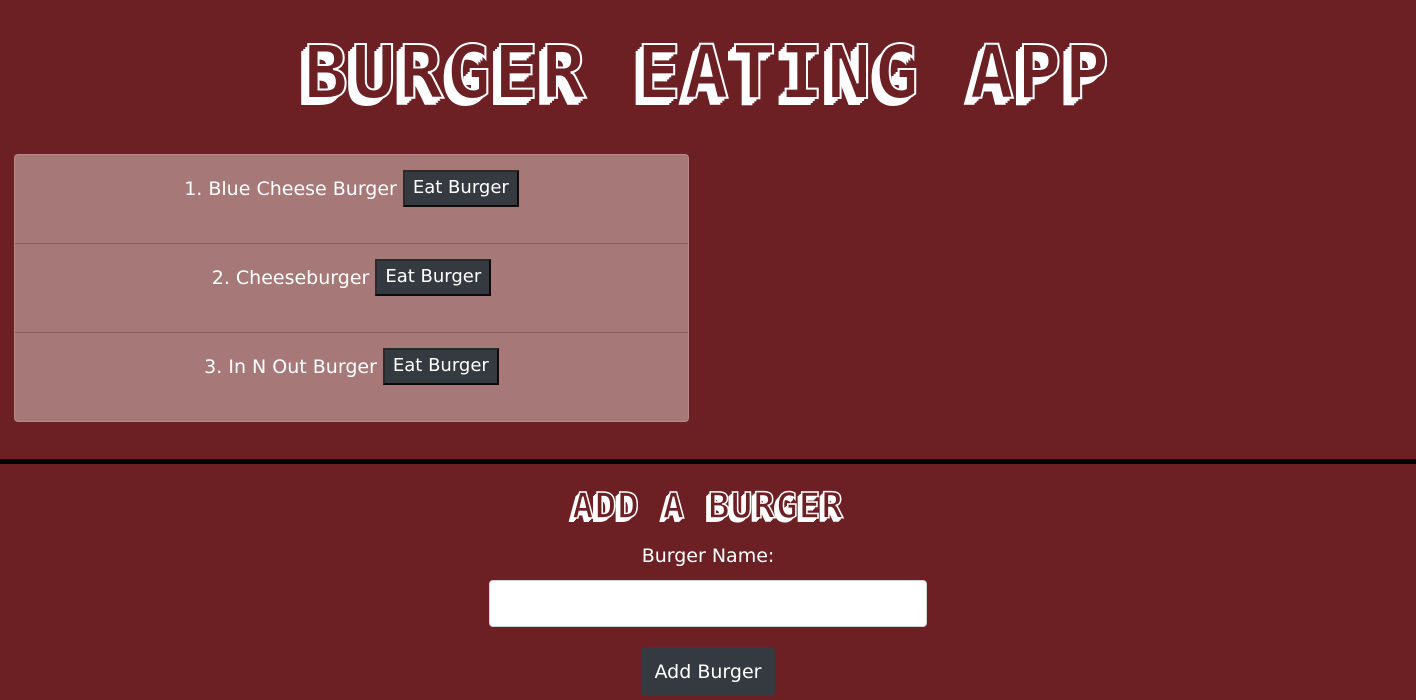 The width and height of the screenshot is (1416, 700). I want to click on burger-name: 3. In N Out Burger, so click(290, 366).